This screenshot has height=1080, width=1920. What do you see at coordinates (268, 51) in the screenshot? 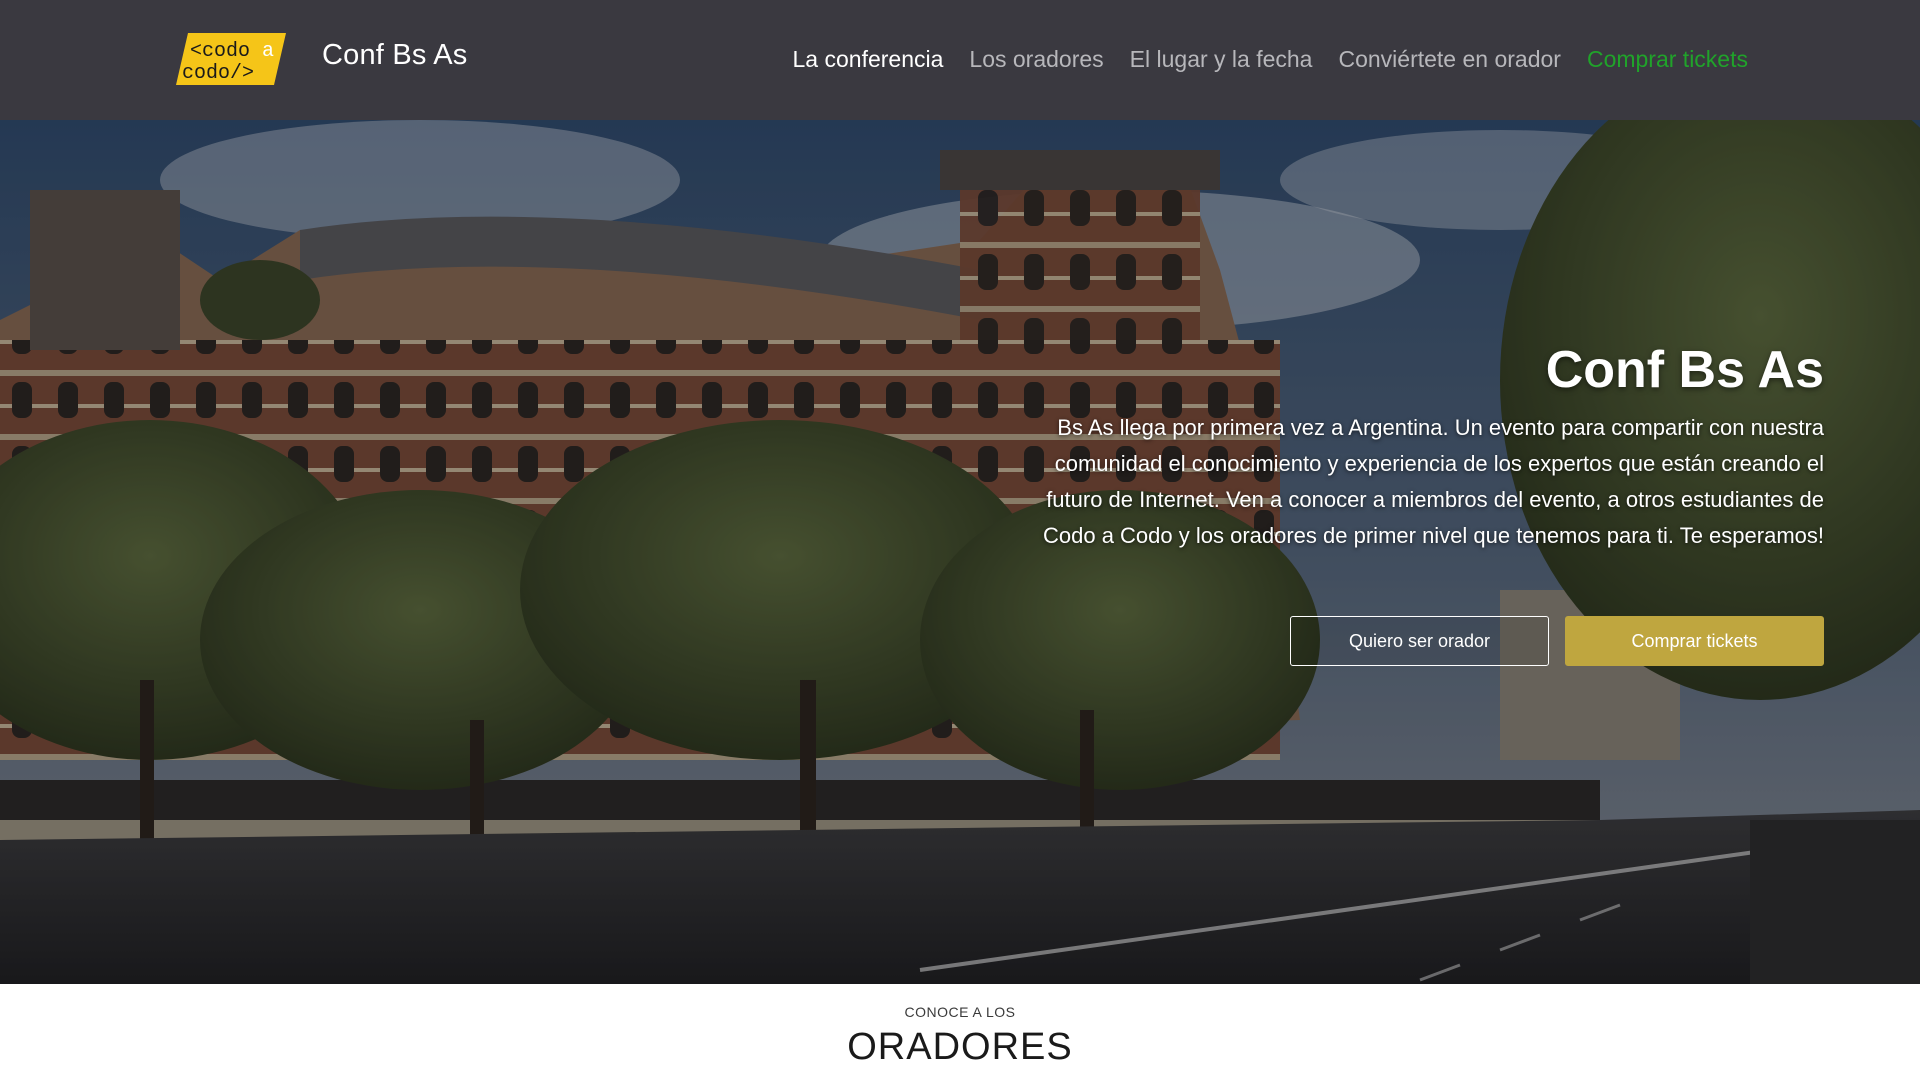
I see `logo-text-top-right: a` at bounding box center [268, 51].